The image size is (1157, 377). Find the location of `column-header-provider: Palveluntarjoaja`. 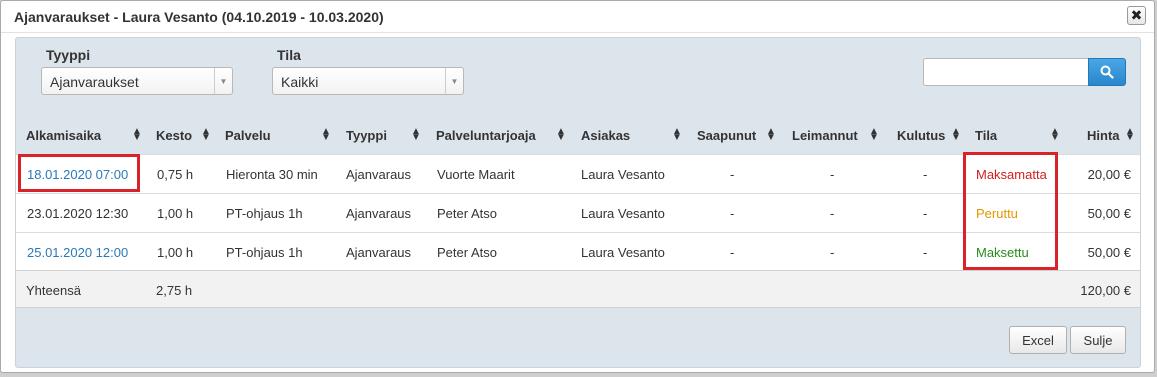

column-header-provider: Palveluntarjoaja is located at coordinates (486, 135).